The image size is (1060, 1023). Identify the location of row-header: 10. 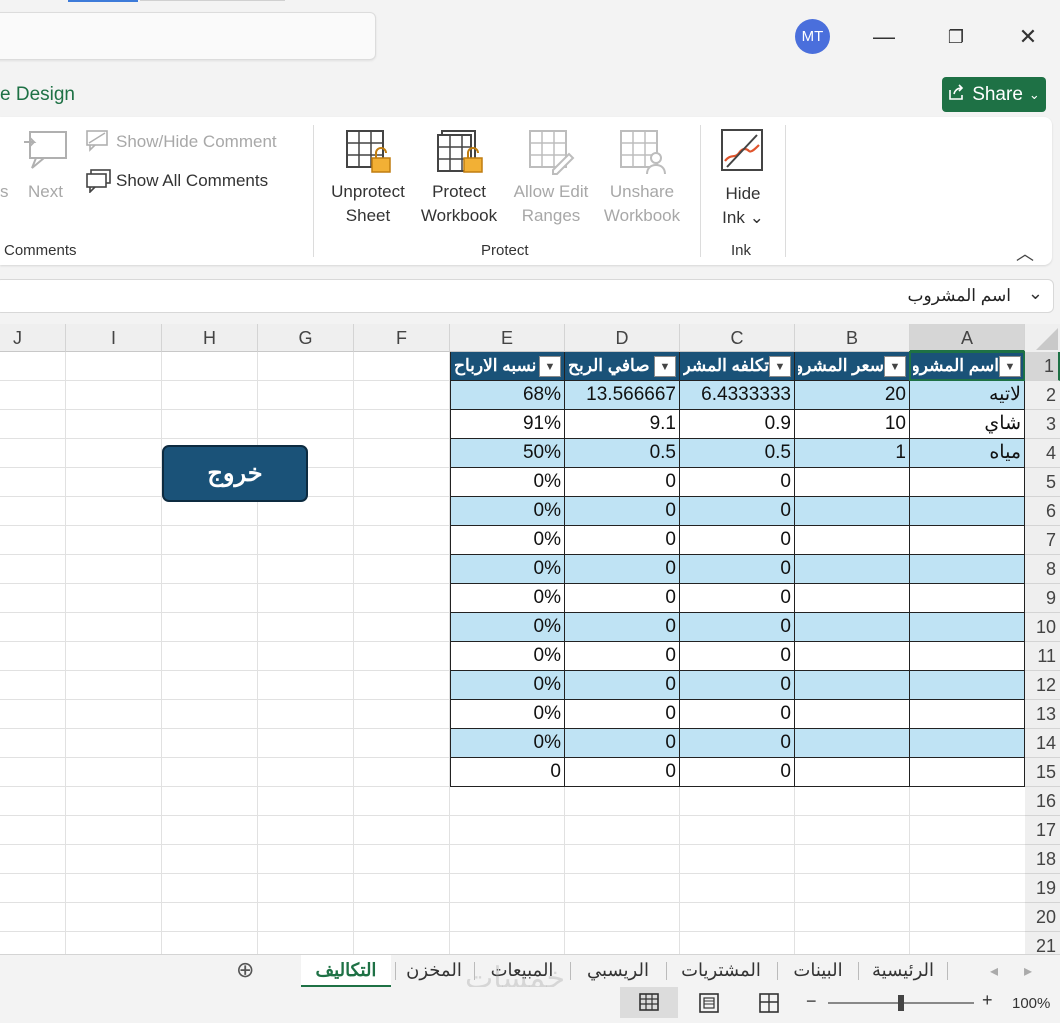
(1042, 627).